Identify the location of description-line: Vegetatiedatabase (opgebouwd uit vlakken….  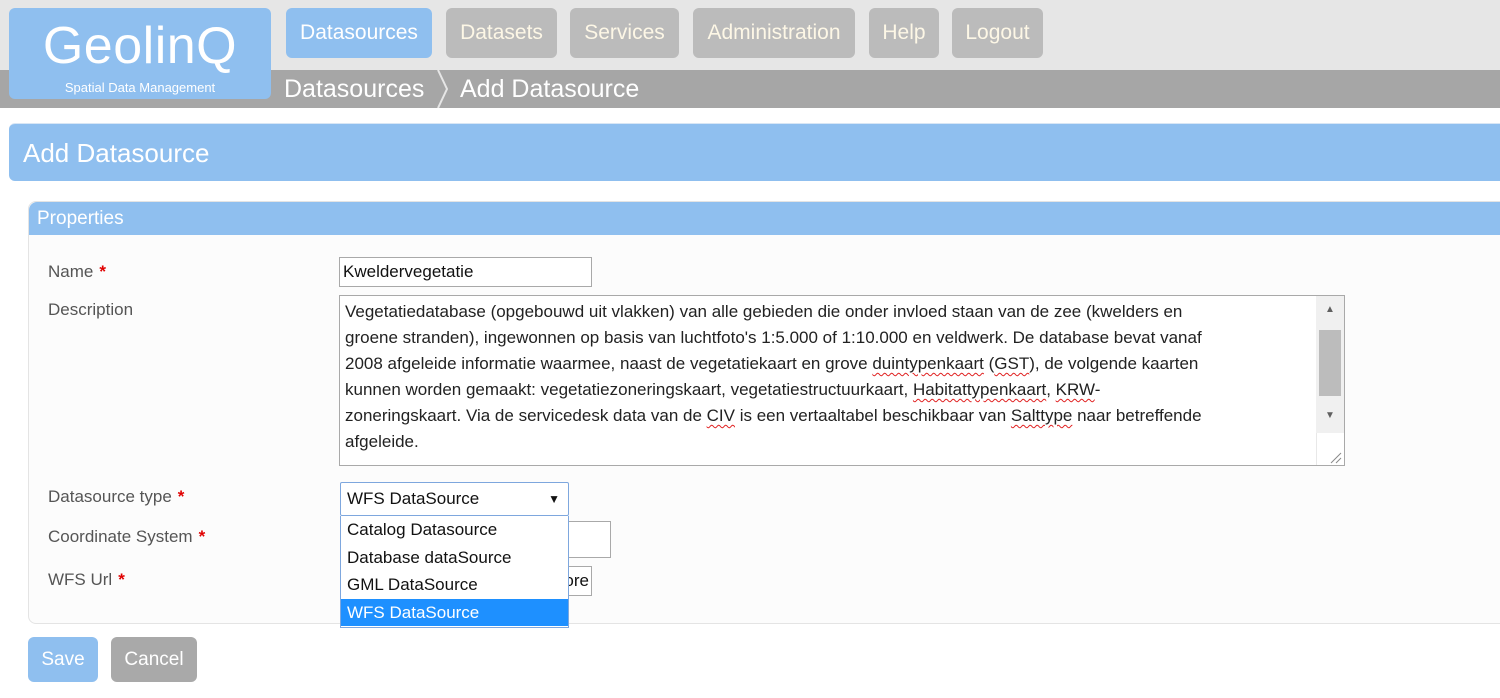
(829, 312).